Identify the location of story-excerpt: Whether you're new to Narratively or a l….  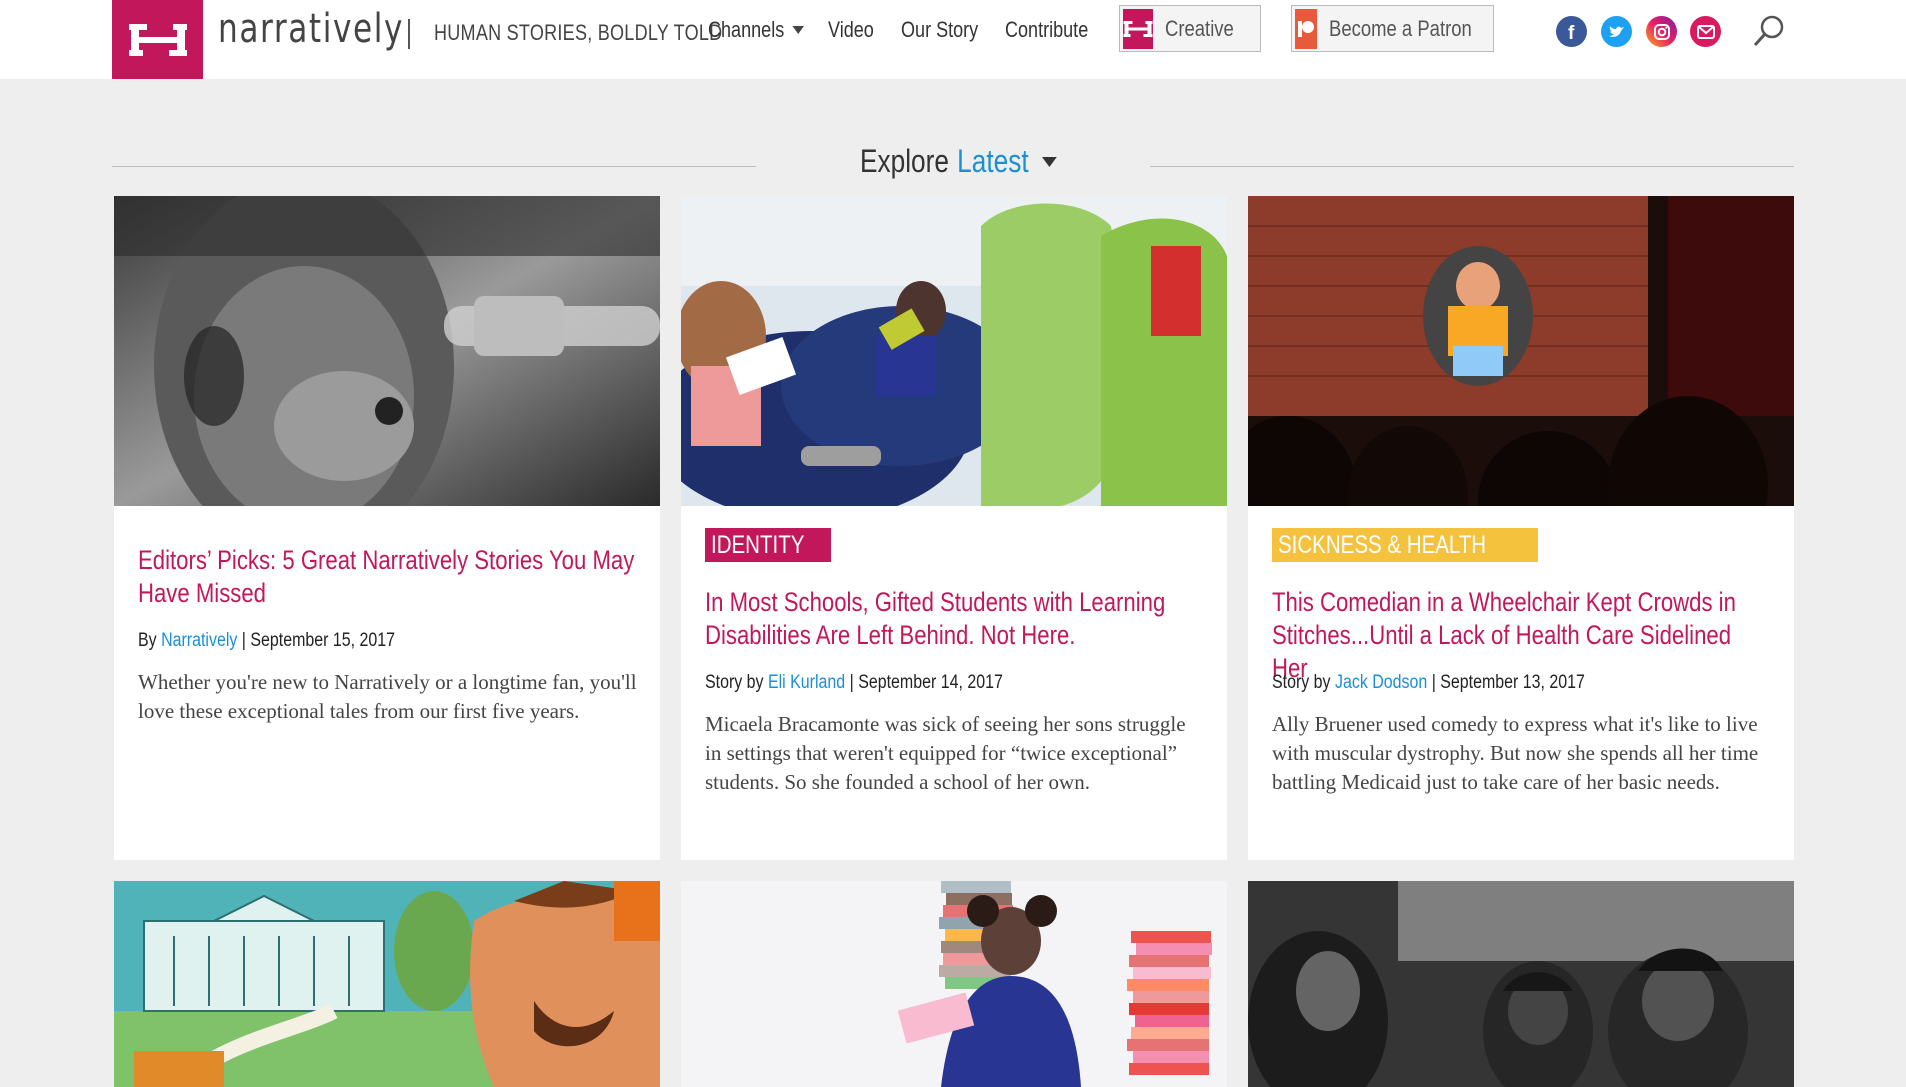
(387, 696).